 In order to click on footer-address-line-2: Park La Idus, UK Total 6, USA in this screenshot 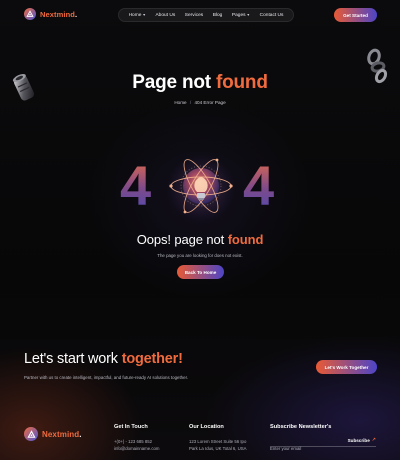, I will do `click(218, 448)`.